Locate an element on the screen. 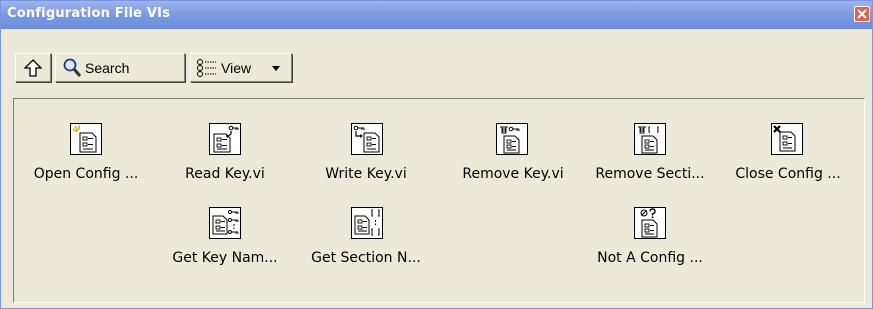  close-config-icon is located at coordinates (787, 139).